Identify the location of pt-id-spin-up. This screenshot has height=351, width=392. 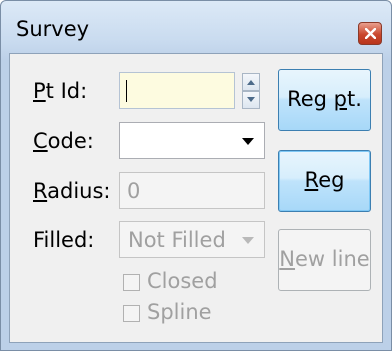
(251, 82).